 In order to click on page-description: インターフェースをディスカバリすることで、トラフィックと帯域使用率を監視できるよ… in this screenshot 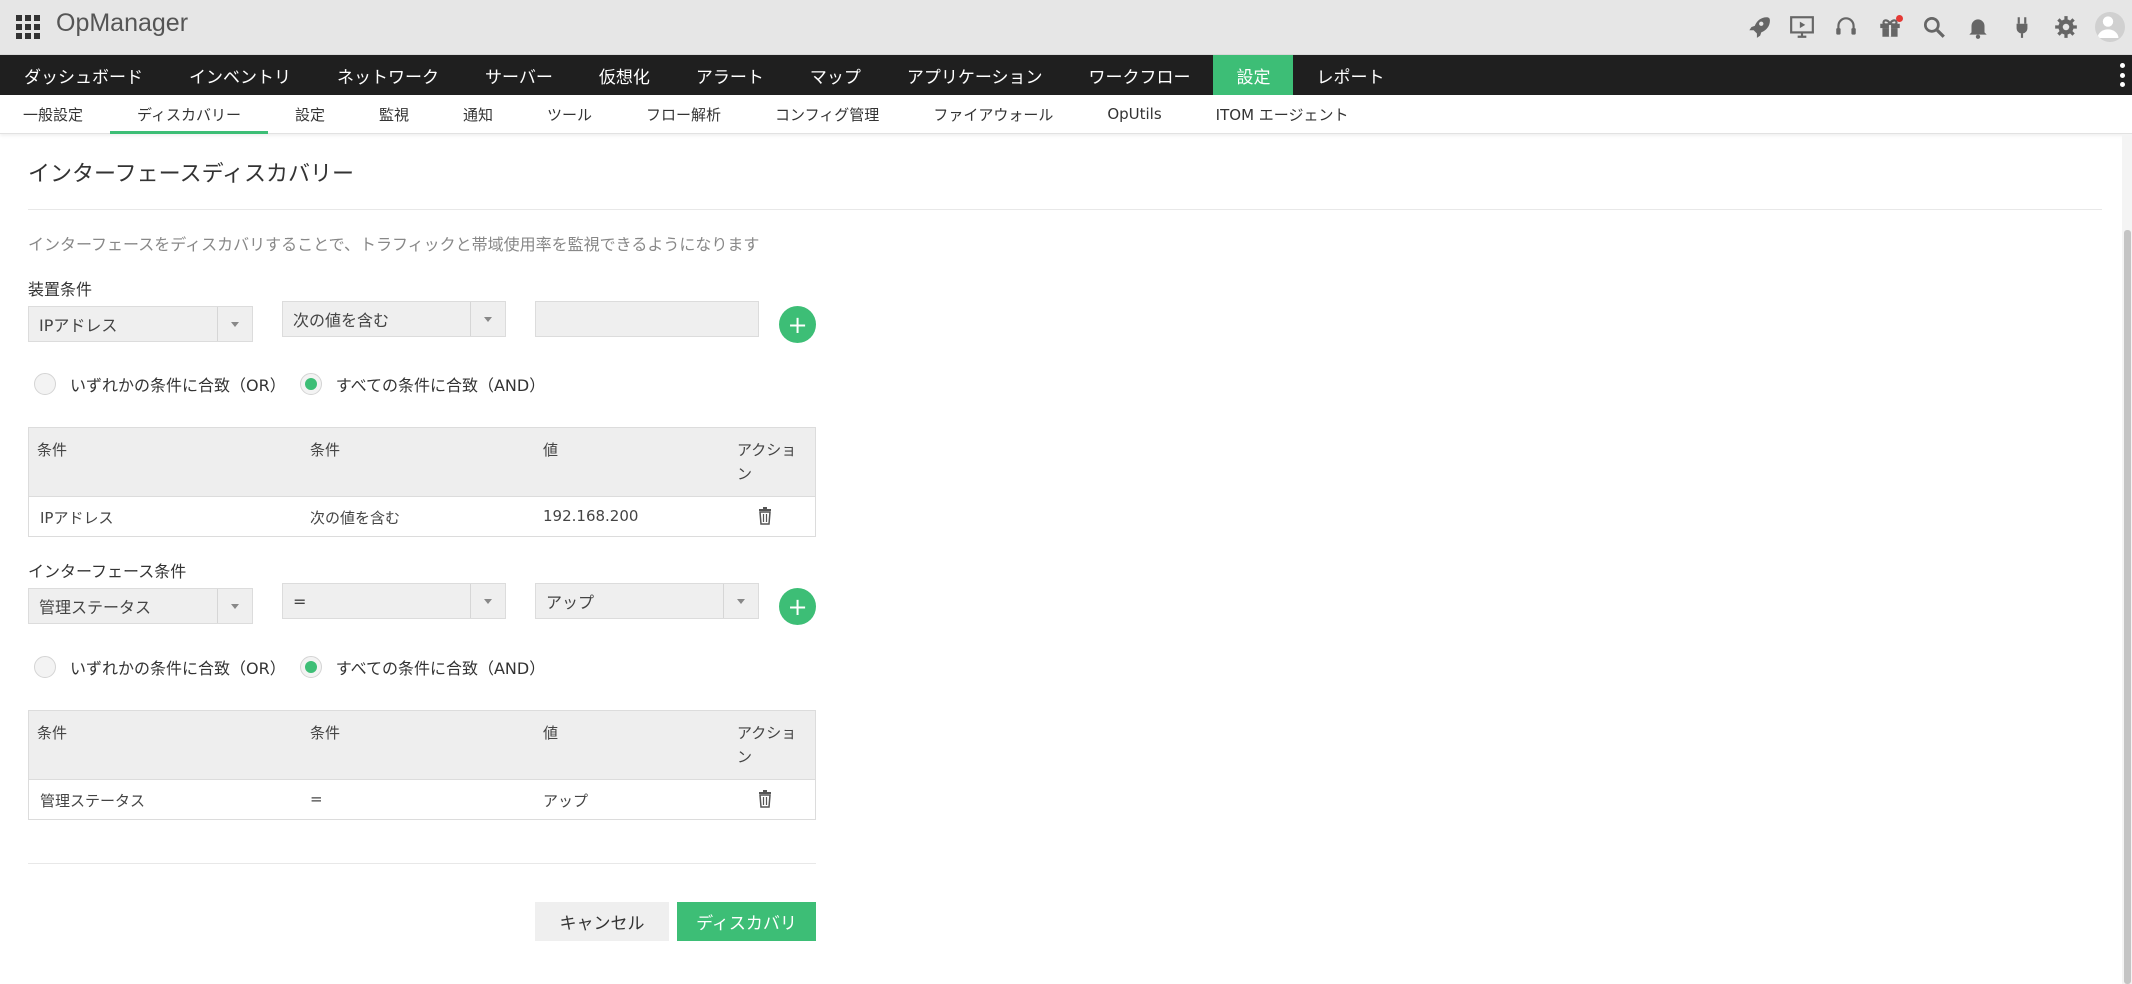, I will do `click(394, 244)`.